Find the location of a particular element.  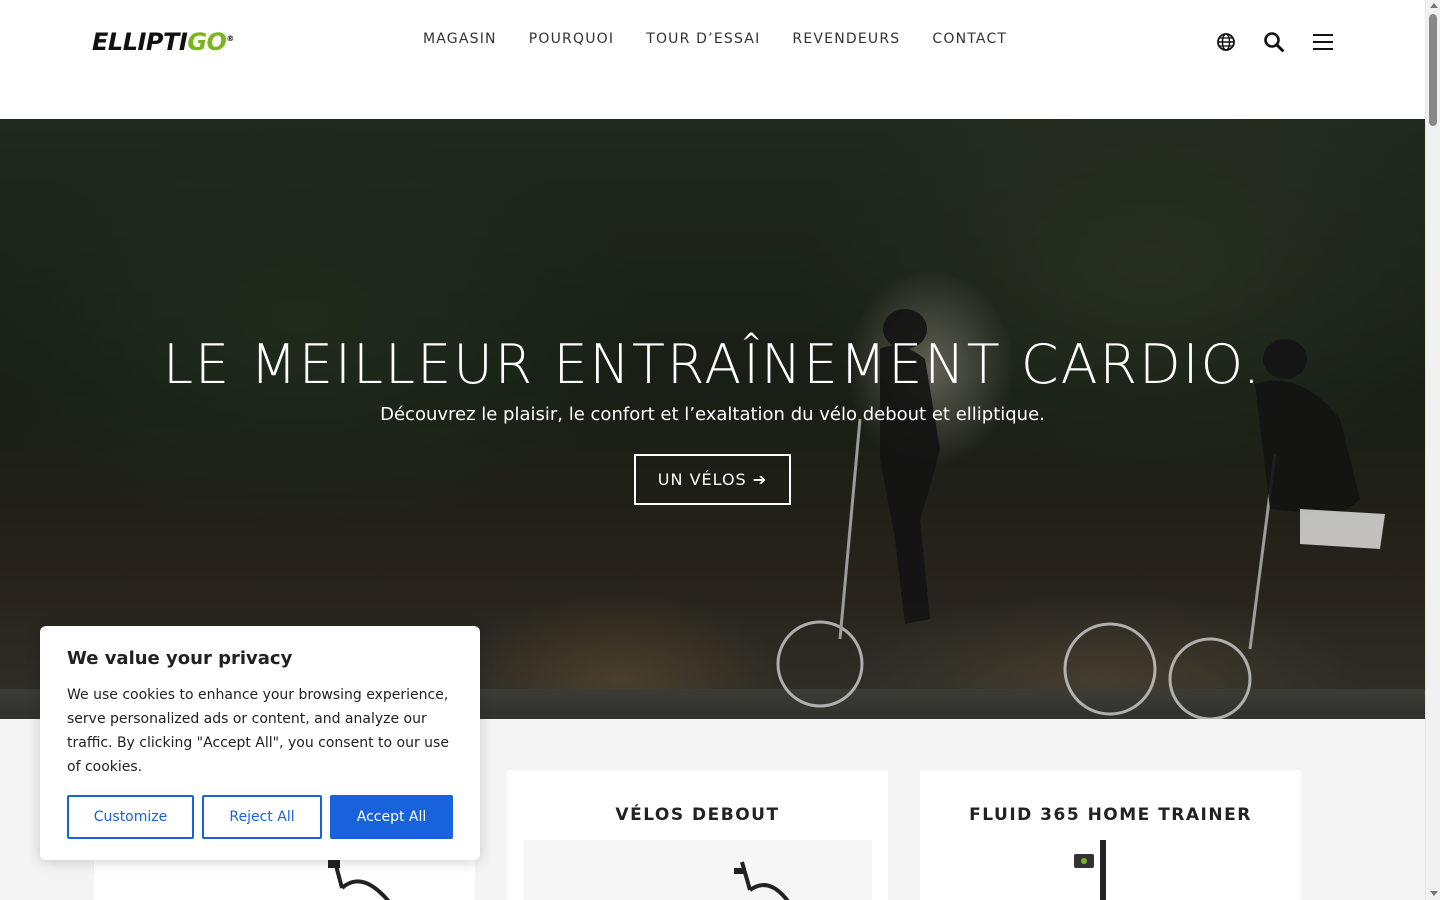

nav-item-pourquoi: POURQUOI is located at coordinates (571, 39).